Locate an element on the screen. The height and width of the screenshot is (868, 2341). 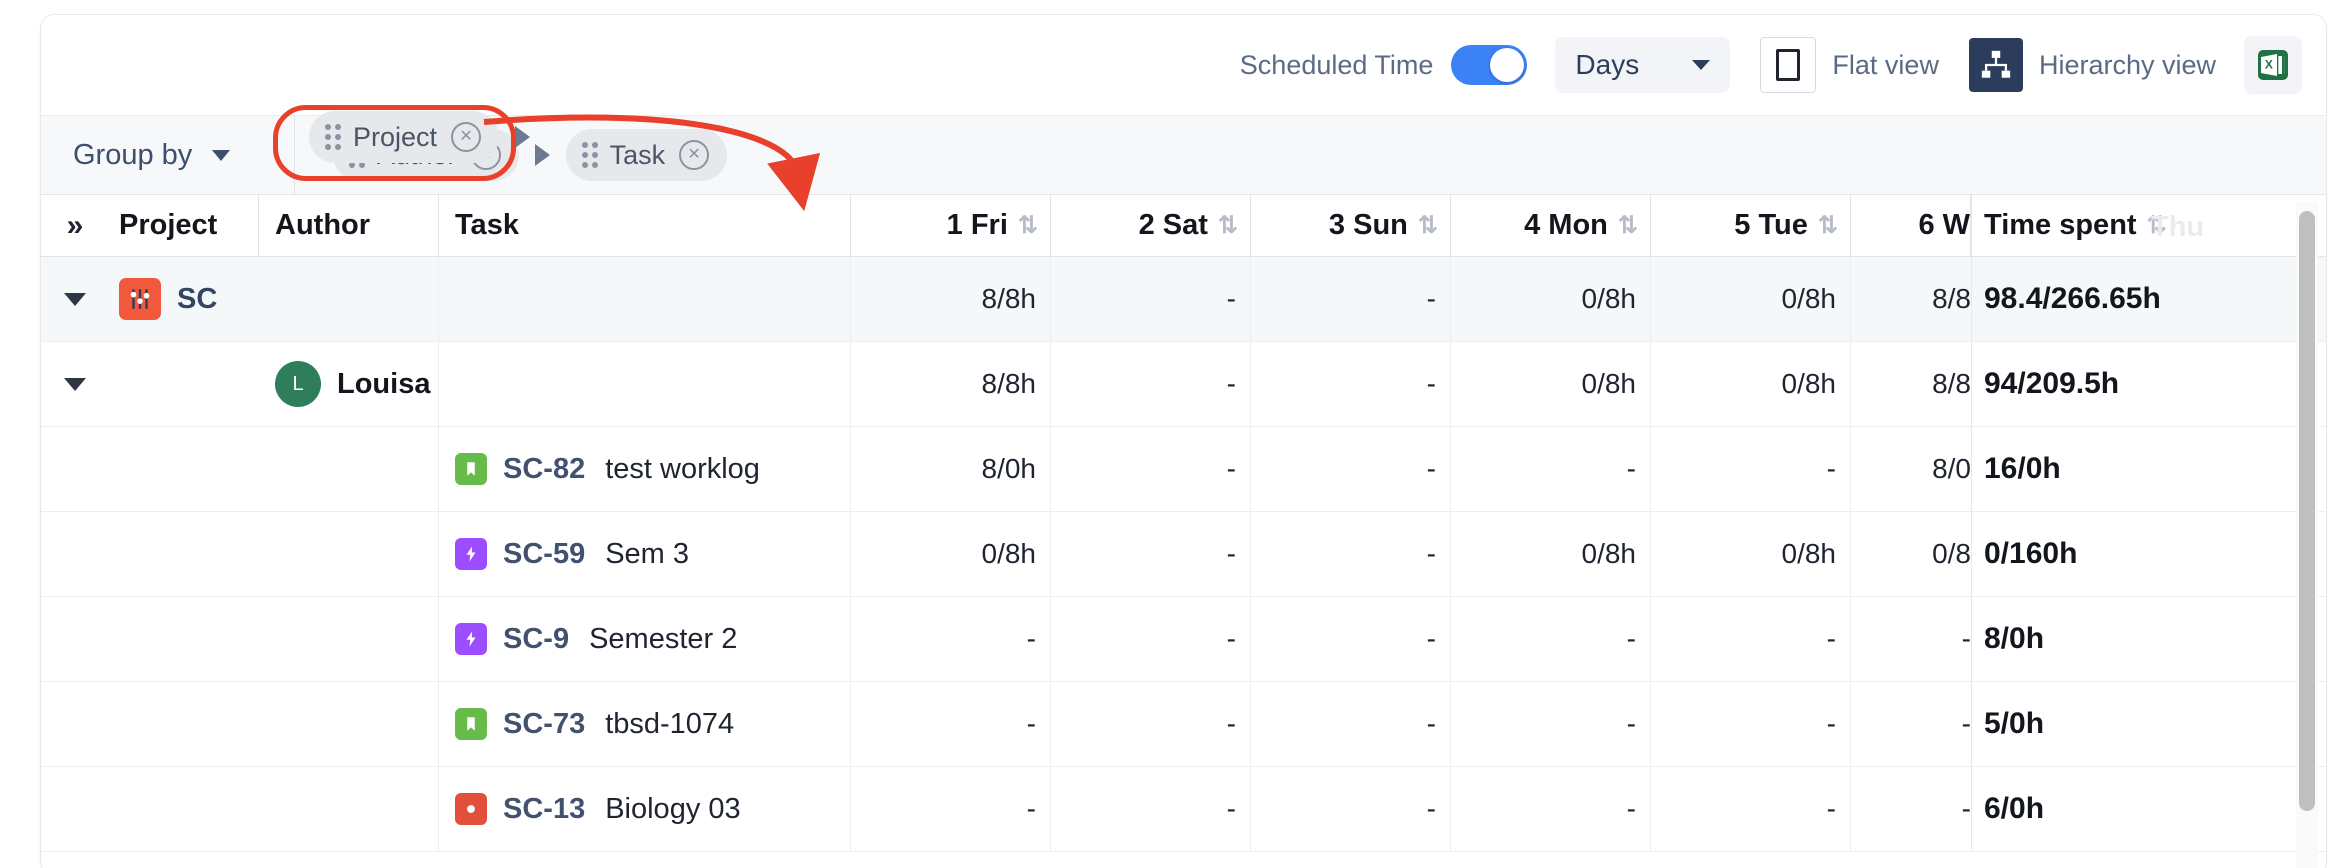
column-header-d1: 1 Fri ⇅ is located at coordinates (951, 225).